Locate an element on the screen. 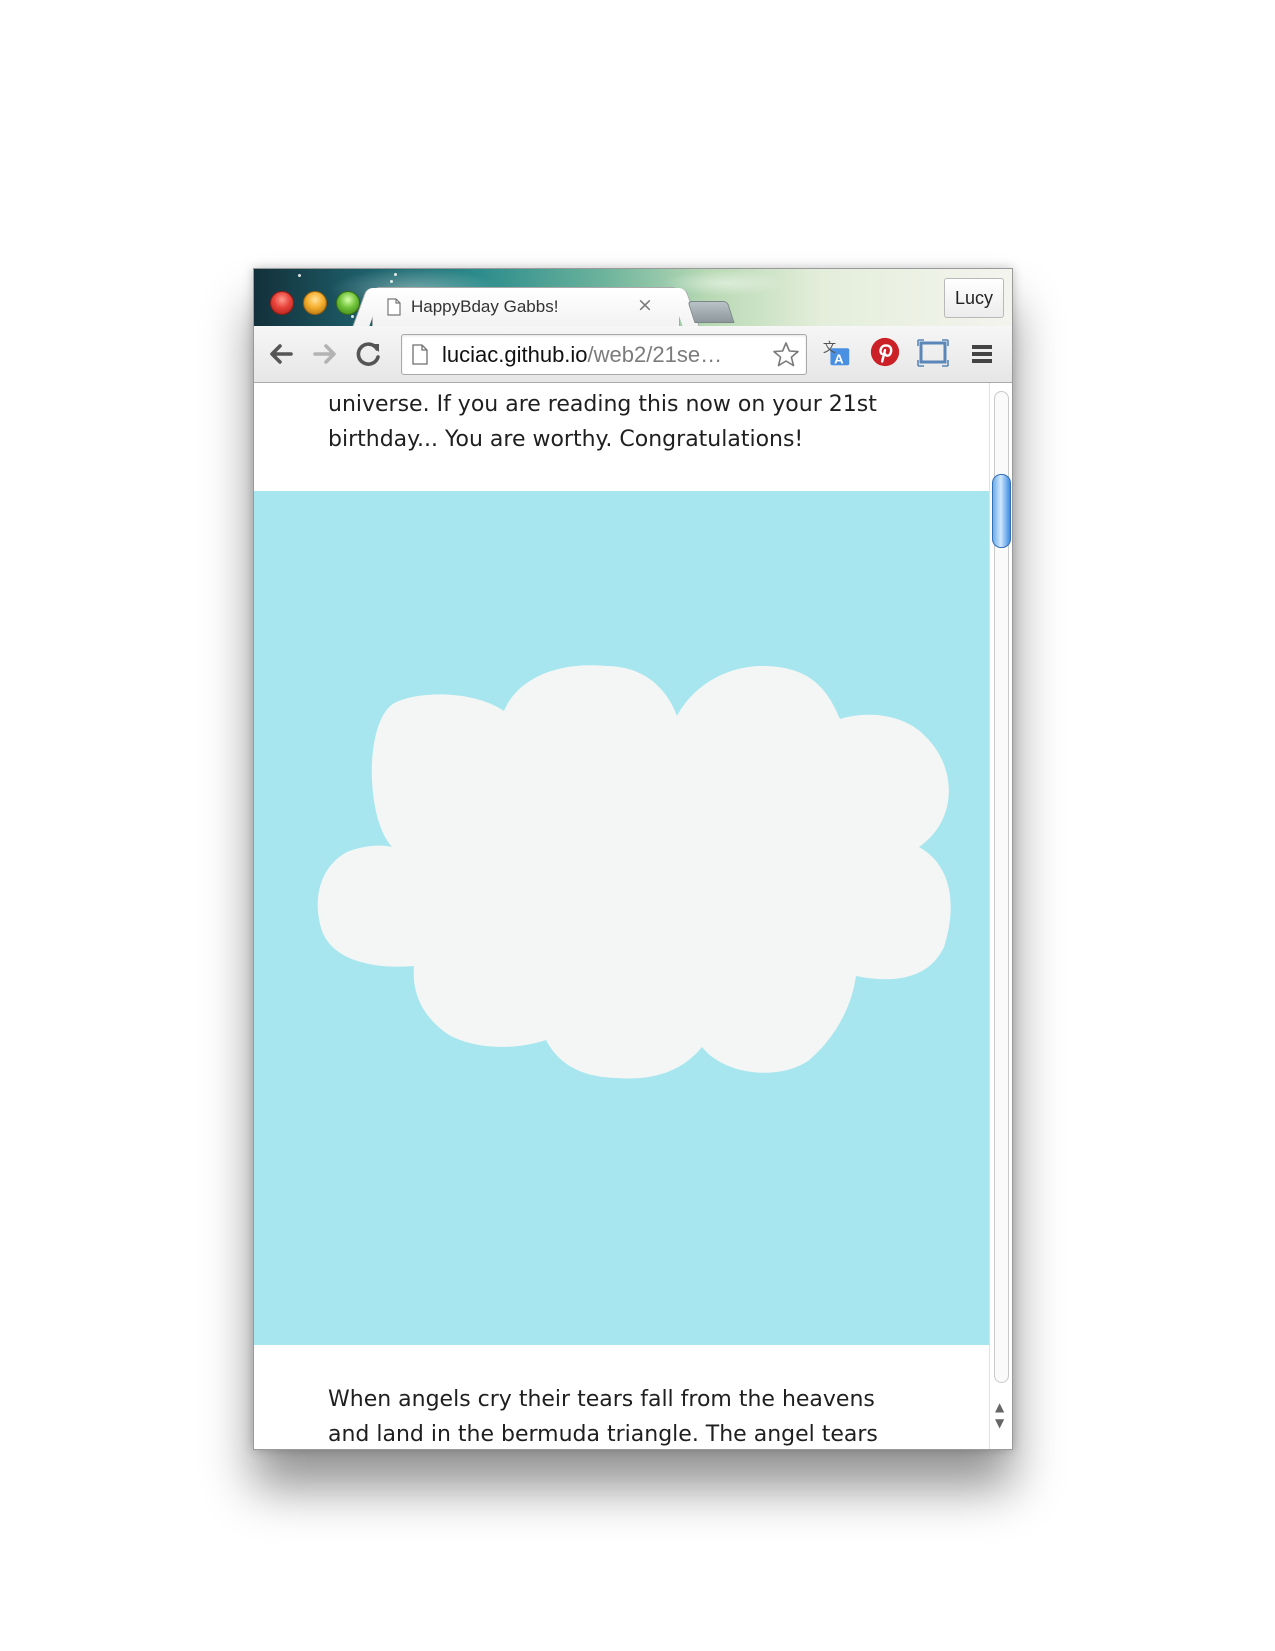 The height and width of the screenshot is (1651, 1275). scrollbar-thumb is located at coordinates (1001, 511).